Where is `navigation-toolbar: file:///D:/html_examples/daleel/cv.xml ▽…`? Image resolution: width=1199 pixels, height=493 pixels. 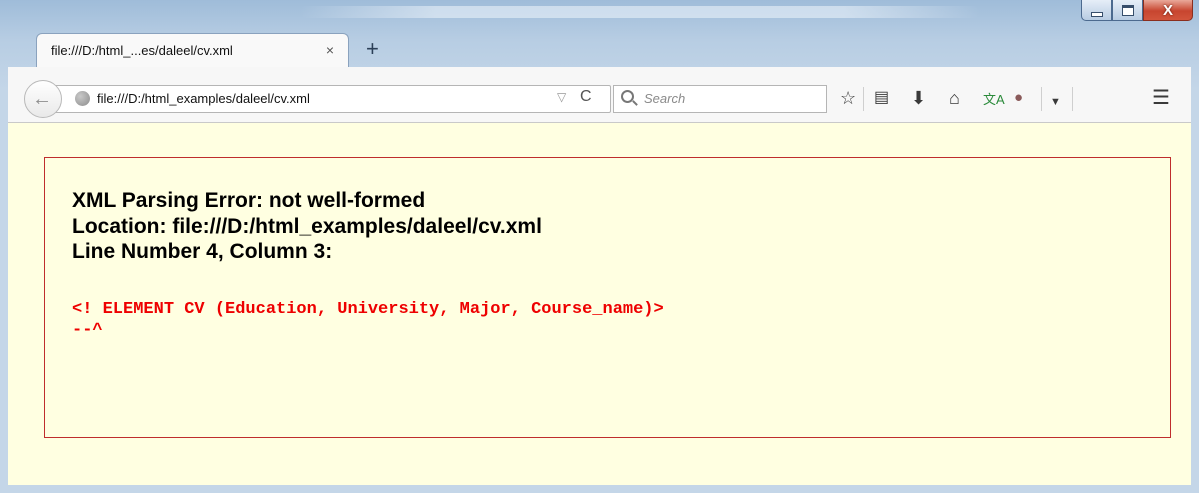
navigation-toolbar: file:///D:/html_examples/daleel/cv.xml ▽… is located at coordinates (599, 95).